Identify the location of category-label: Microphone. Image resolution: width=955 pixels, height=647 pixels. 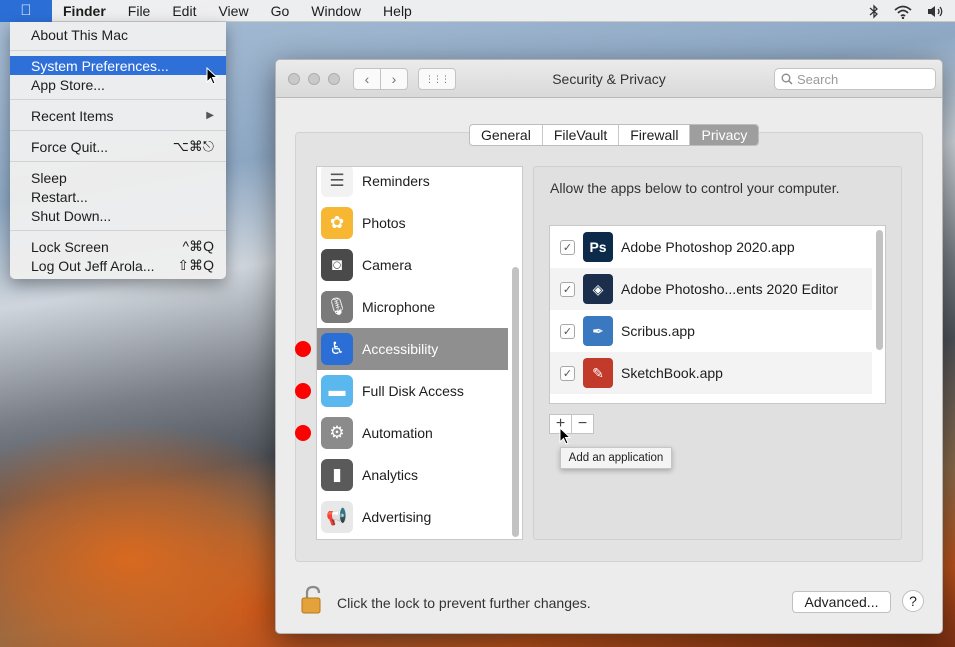
(399, 307).